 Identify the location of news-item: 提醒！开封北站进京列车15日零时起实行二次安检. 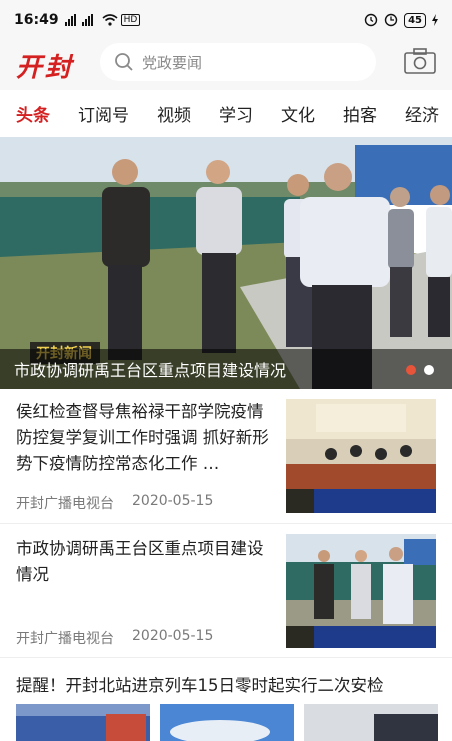
(226, 700).